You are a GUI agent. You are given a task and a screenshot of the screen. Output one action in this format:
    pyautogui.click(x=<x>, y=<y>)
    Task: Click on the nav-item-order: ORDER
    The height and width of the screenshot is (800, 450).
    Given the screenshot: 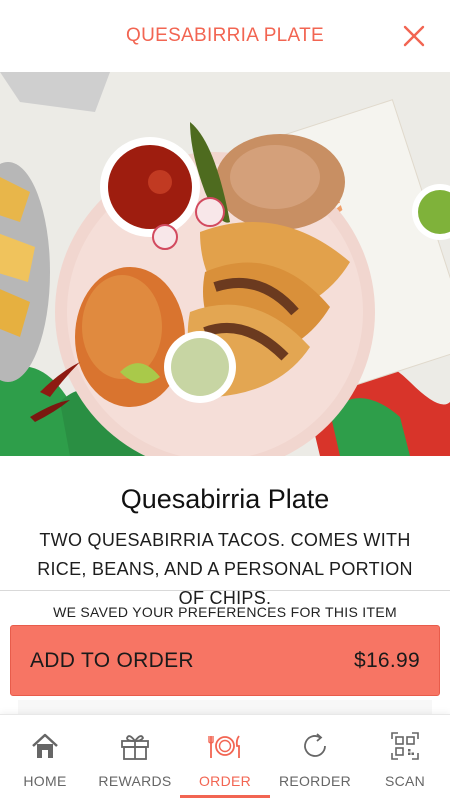 What is the action you would take?
    pyautogui.click(x=225, y=757)
    